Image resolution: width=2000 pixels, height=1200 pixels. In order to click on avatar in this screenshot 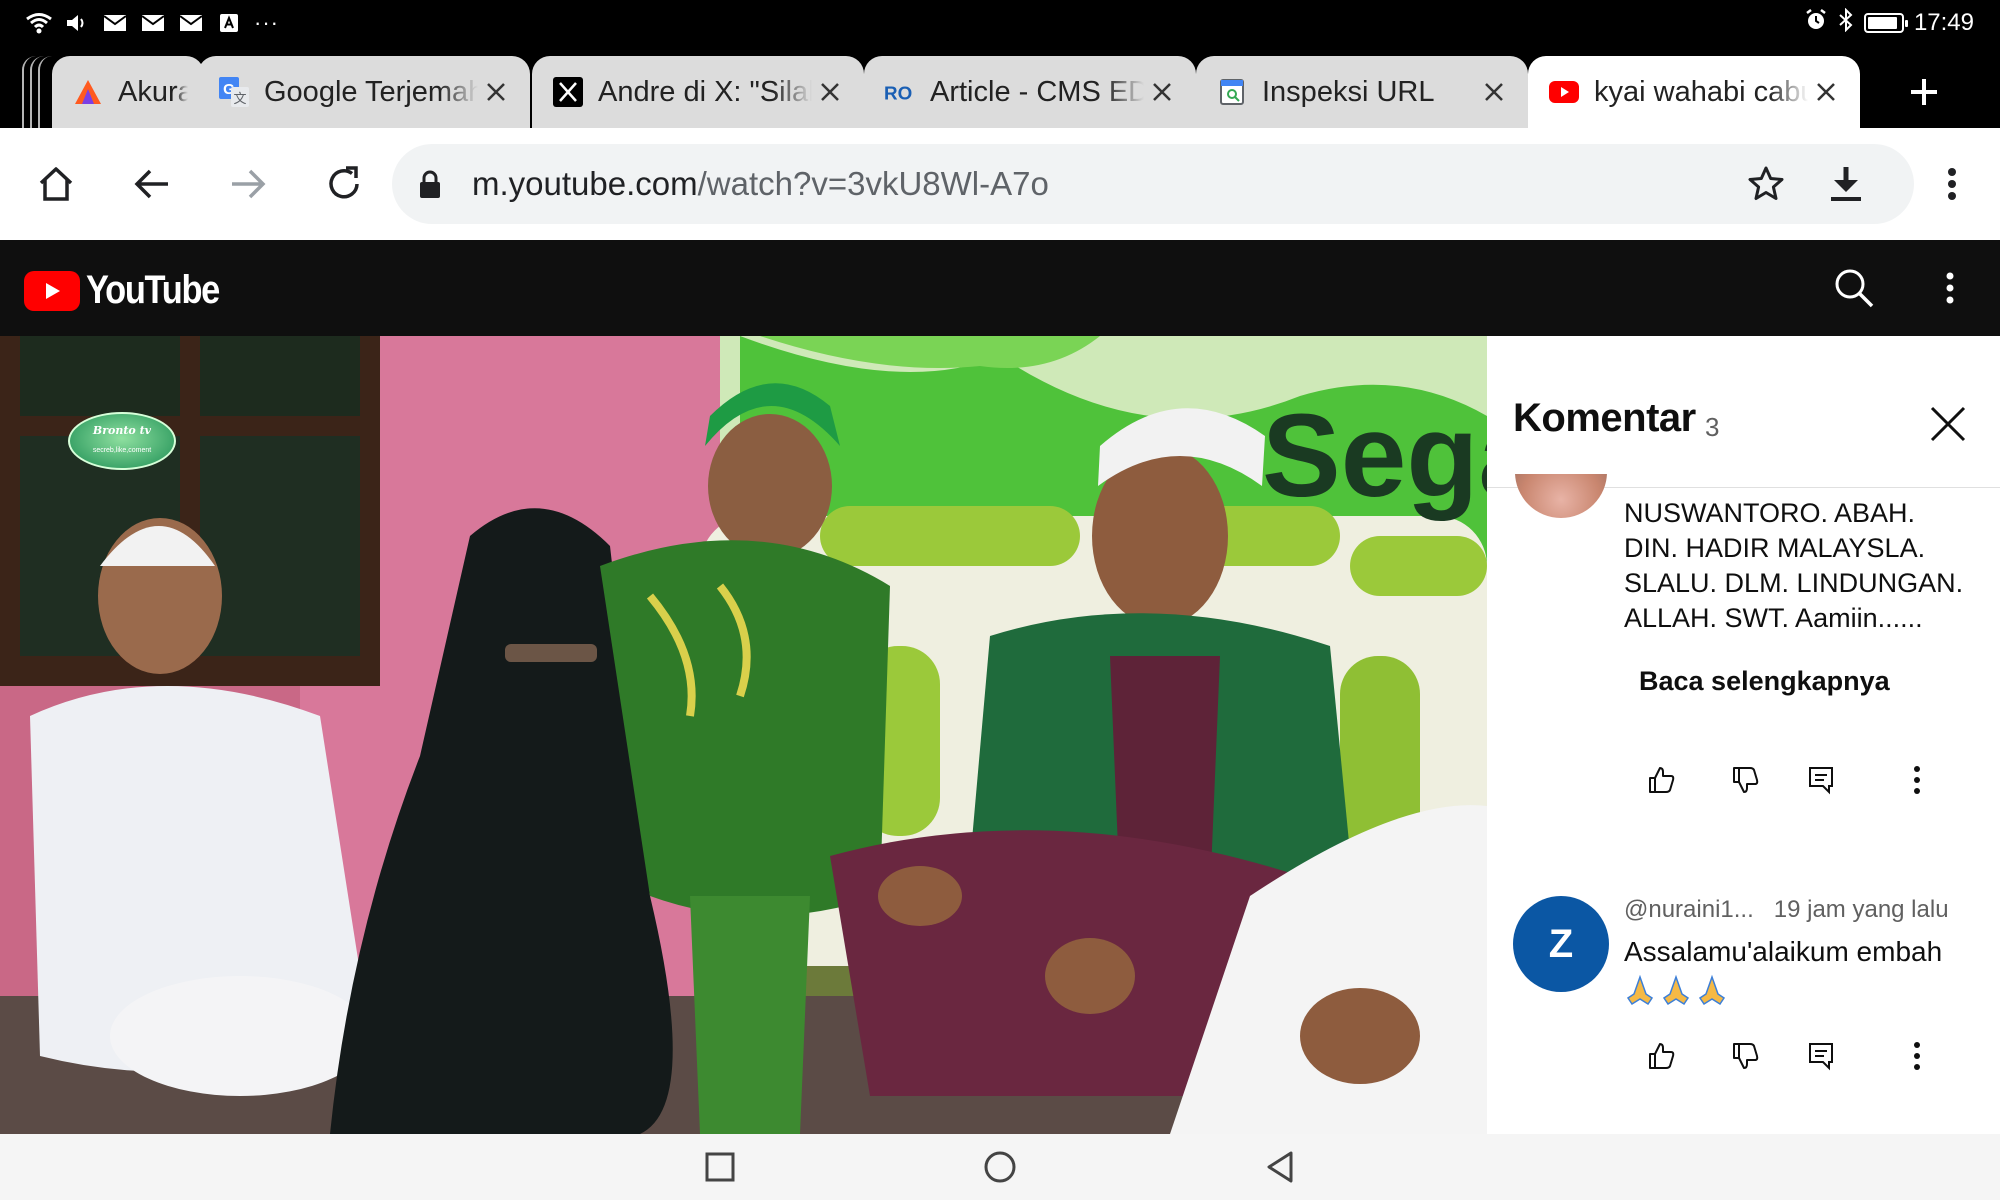, I will do `click(1561, 496)`.